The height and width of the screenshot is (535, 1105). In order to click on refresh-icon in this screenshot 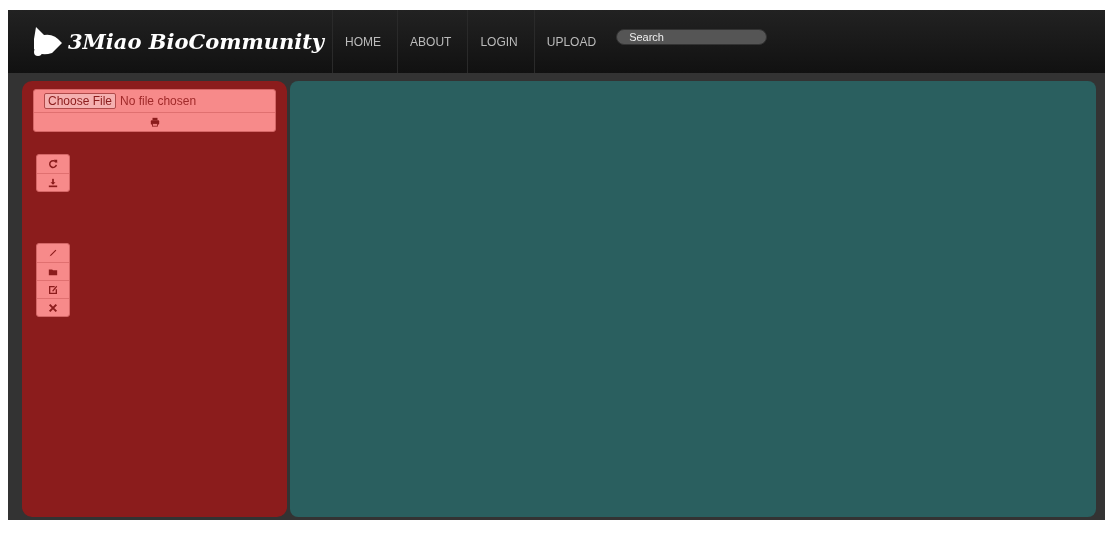, I will do `click(53, 164)`.